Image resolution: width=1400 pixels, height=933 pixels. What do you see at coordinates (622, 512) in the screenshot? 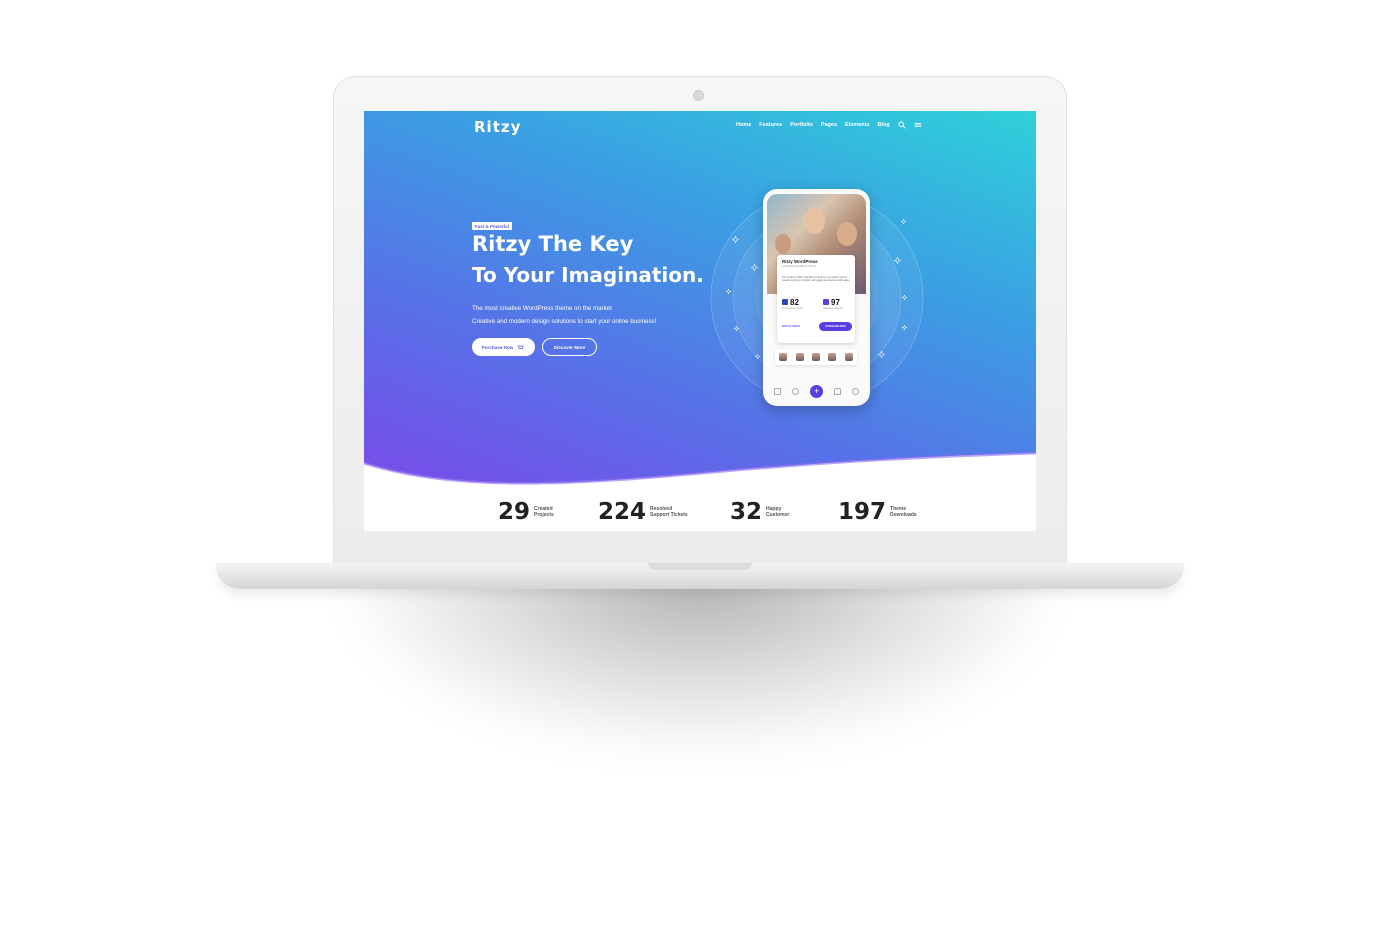
I see `stat-number: 224` at bounding box center [622, 512].